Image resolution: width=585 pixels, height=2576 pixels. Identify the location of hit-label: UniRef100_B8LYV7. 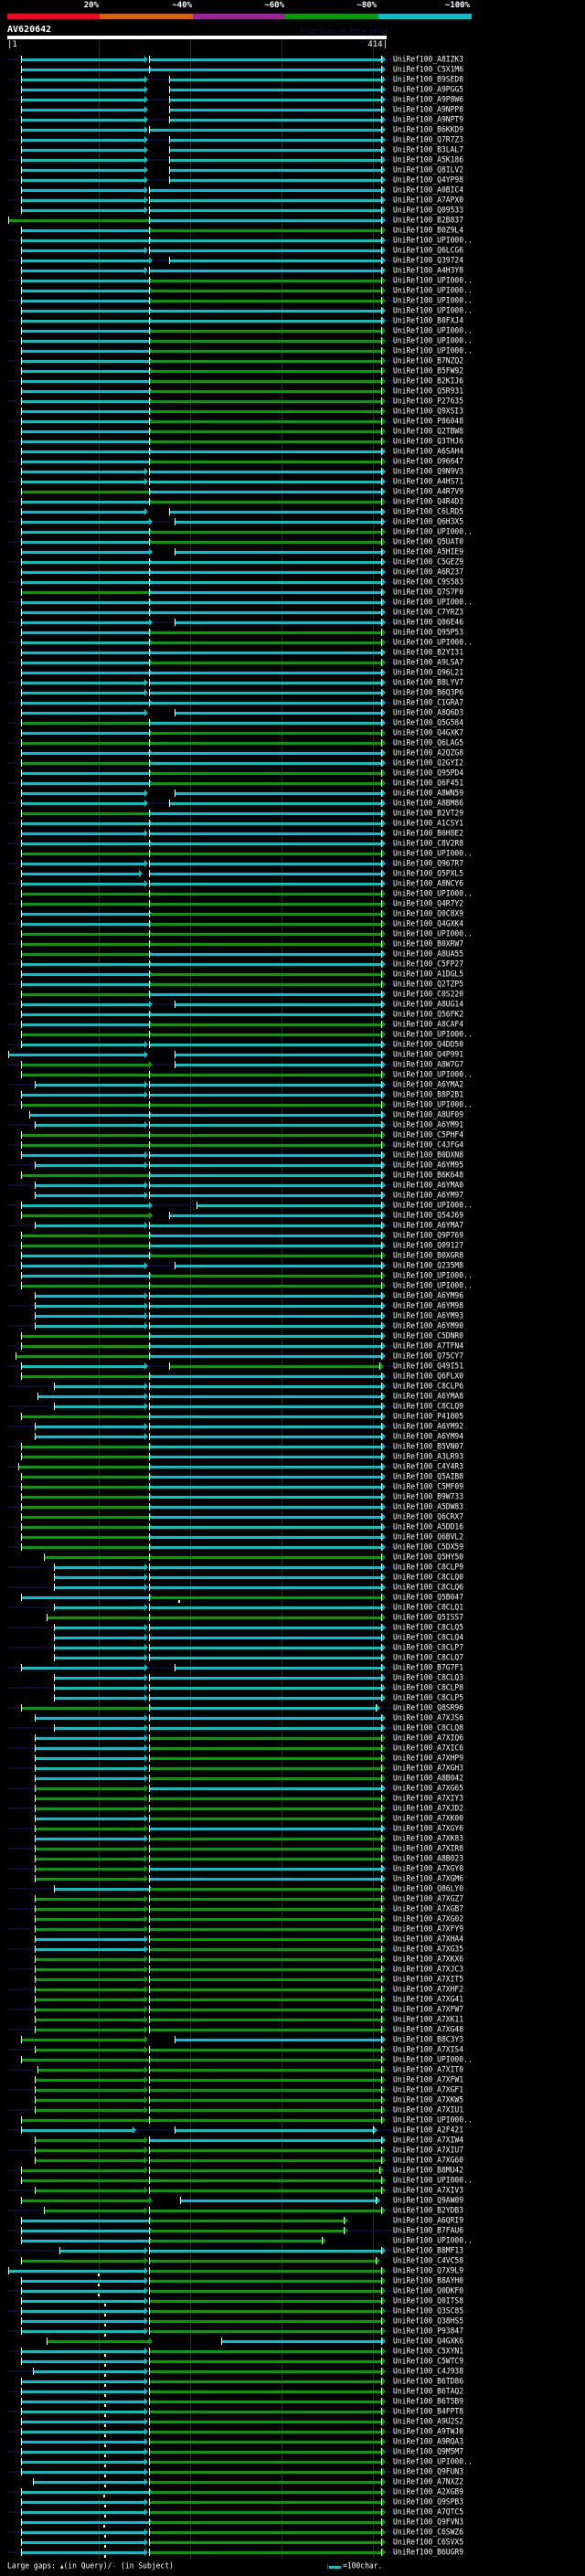
(428, 681).